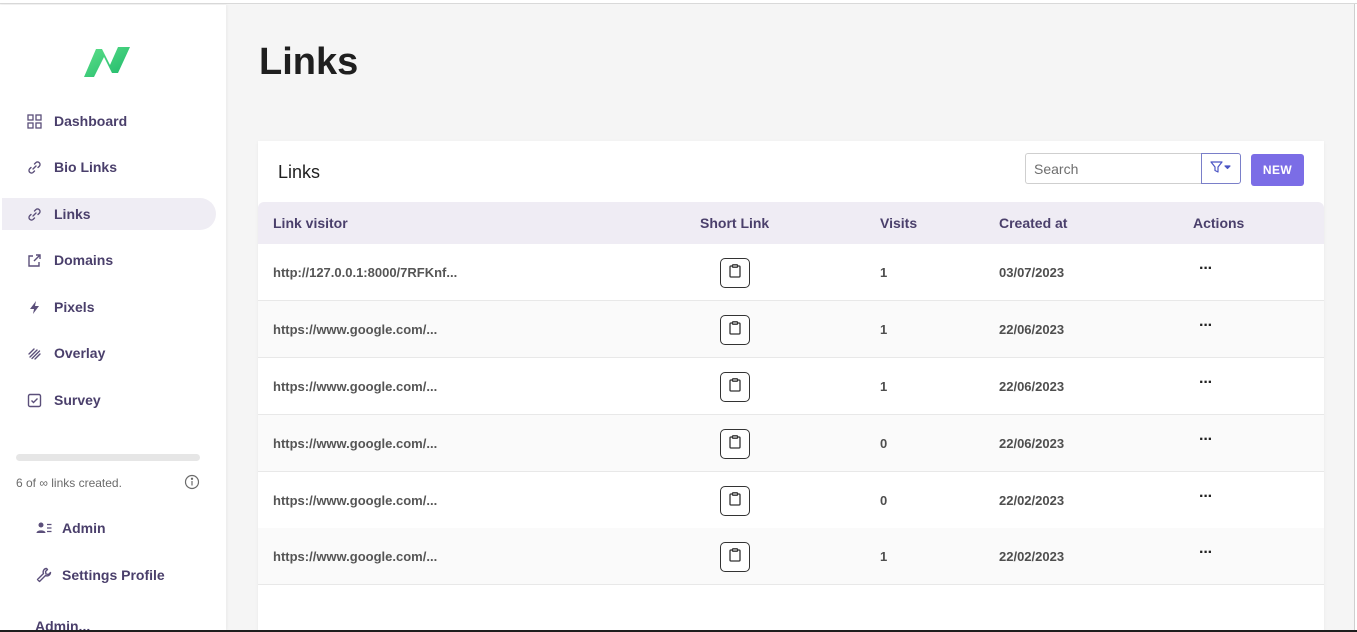  I want to click on app-logo, so click(107, 61).